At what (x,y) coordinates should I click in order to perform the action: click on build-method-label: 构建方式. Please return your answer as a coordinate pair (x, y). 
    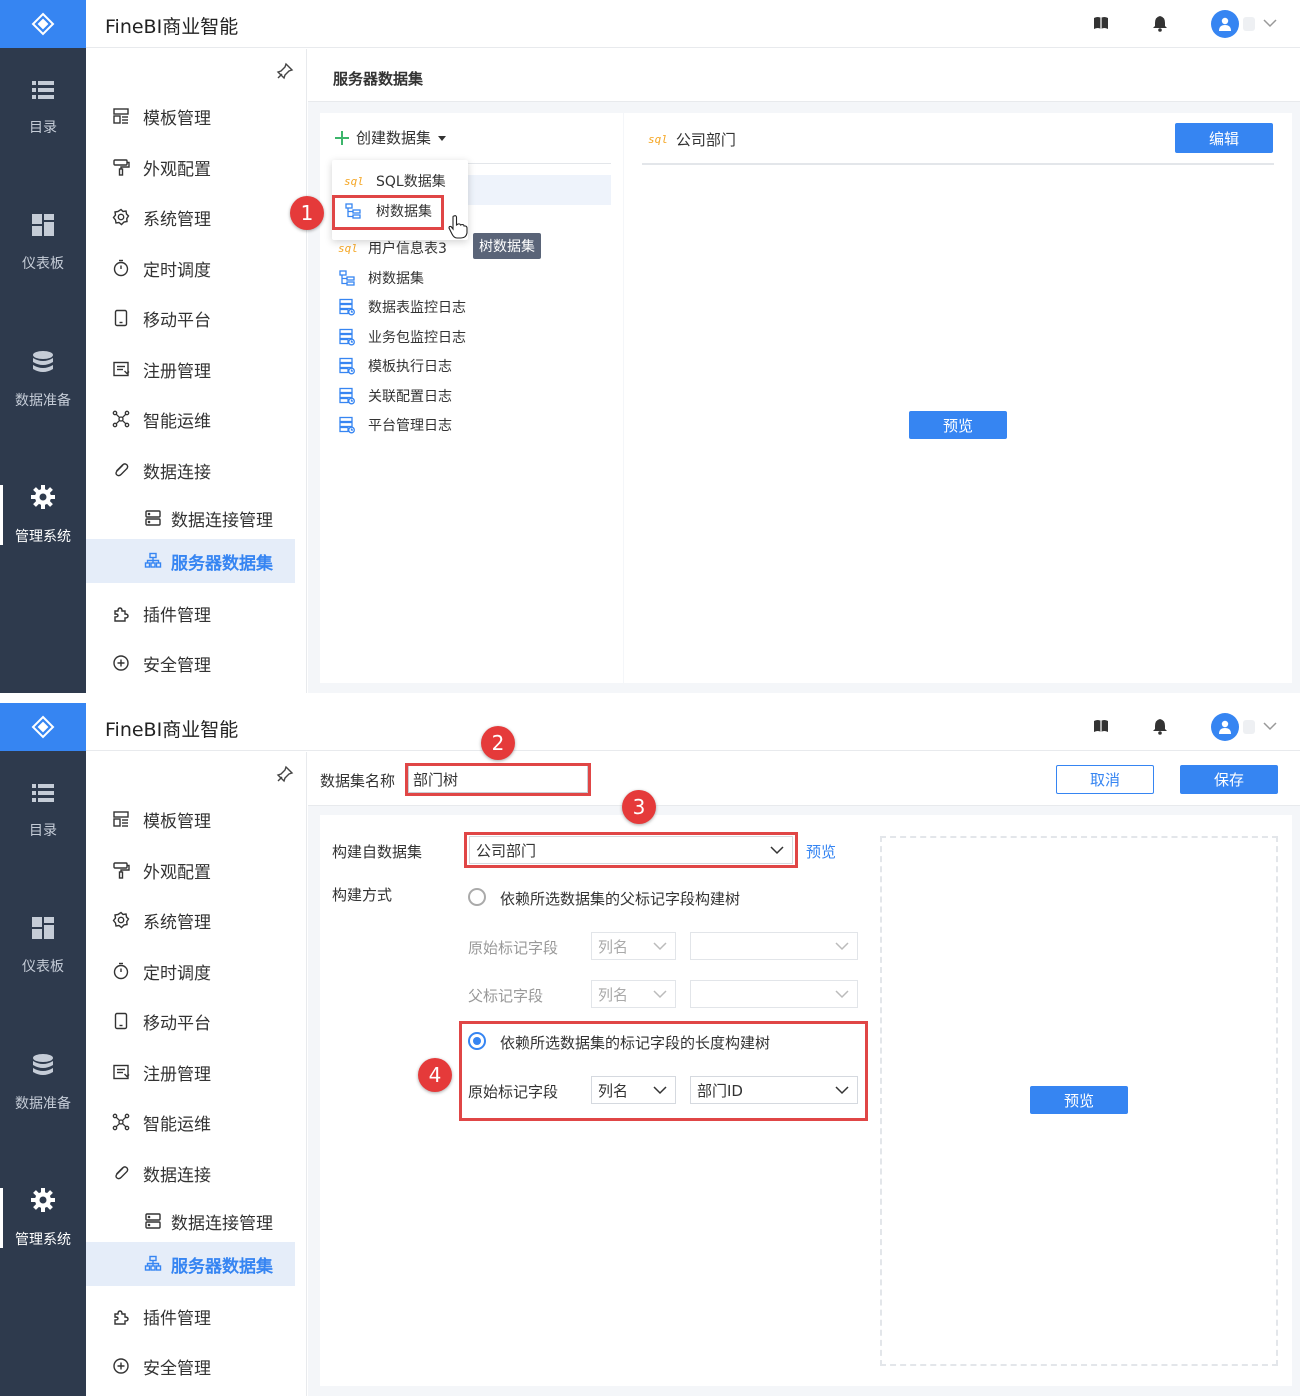
    Looking at the image, I should click on (362, 895).